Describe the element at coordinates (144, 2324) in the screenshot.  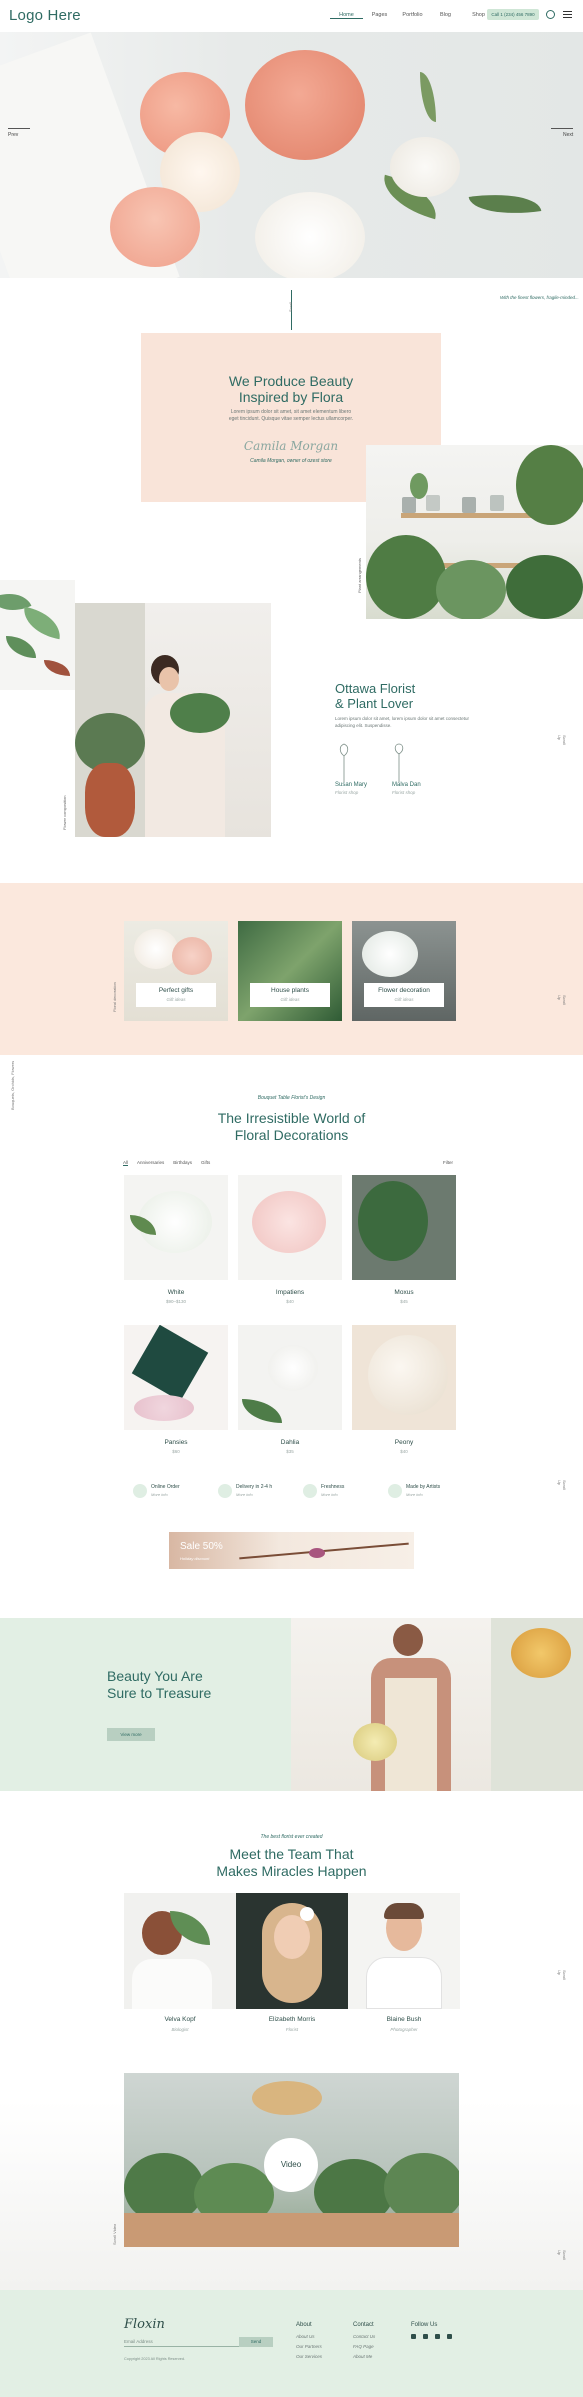
I see `footer-logo: Floxin` at that location.